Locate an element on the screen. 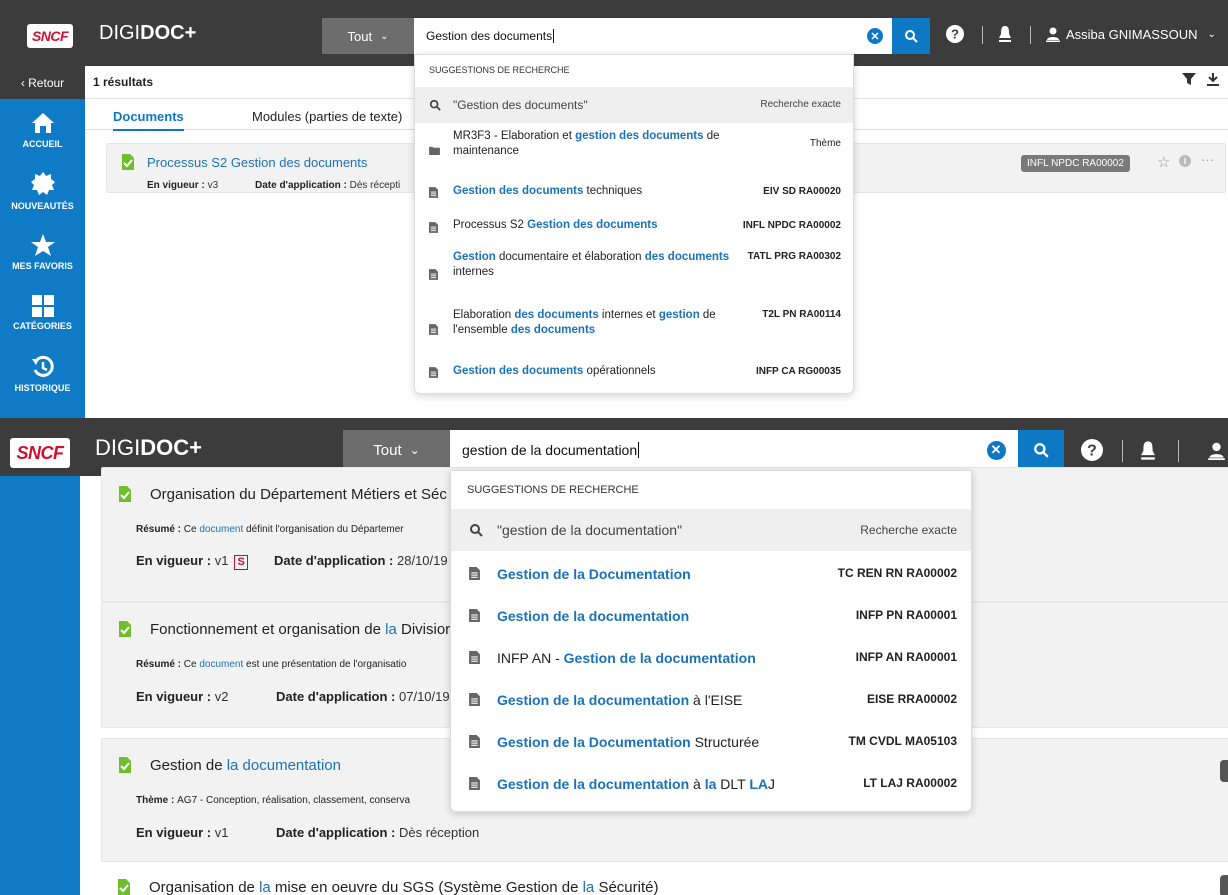 The height and width of the screenshot is (895, 1228). app-title: DIGIDOC+ is located at coordinates (148, 33).